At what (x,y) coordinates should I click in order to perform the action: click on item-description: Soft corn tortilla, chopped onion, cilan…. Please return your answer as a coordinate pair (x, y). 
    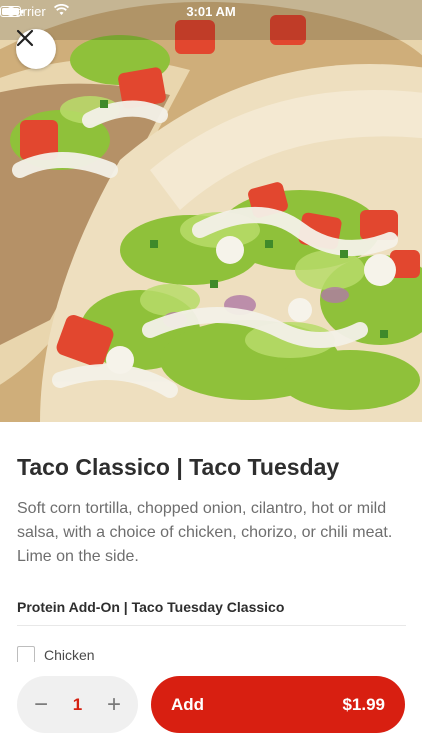
    Looking at the image, I should click on (205, 532).